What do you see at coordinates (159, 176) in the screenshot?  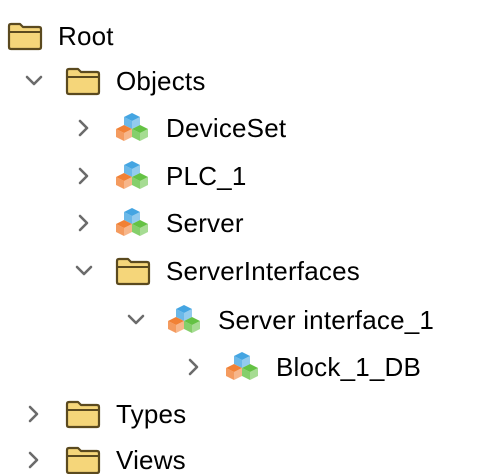 I see `tree-node-plc1: PLC_1` at bounding box center [159, 176].